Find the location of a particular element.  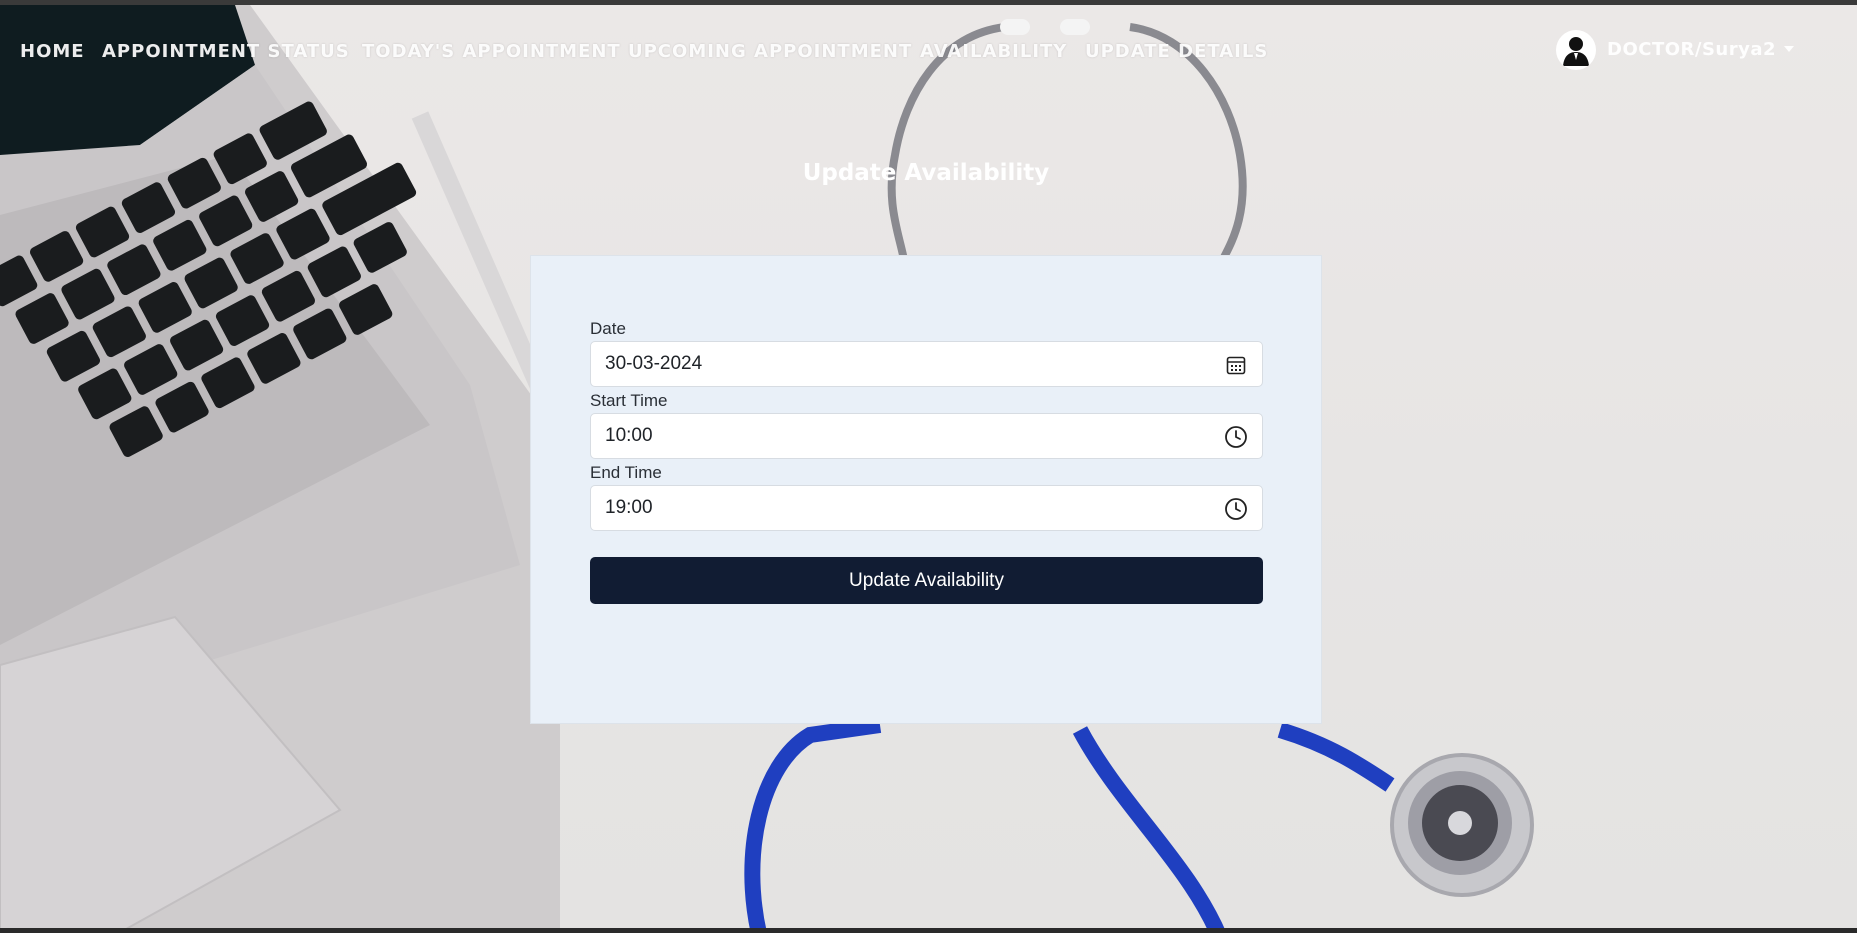

date-input is located at coordinates (905, 364).